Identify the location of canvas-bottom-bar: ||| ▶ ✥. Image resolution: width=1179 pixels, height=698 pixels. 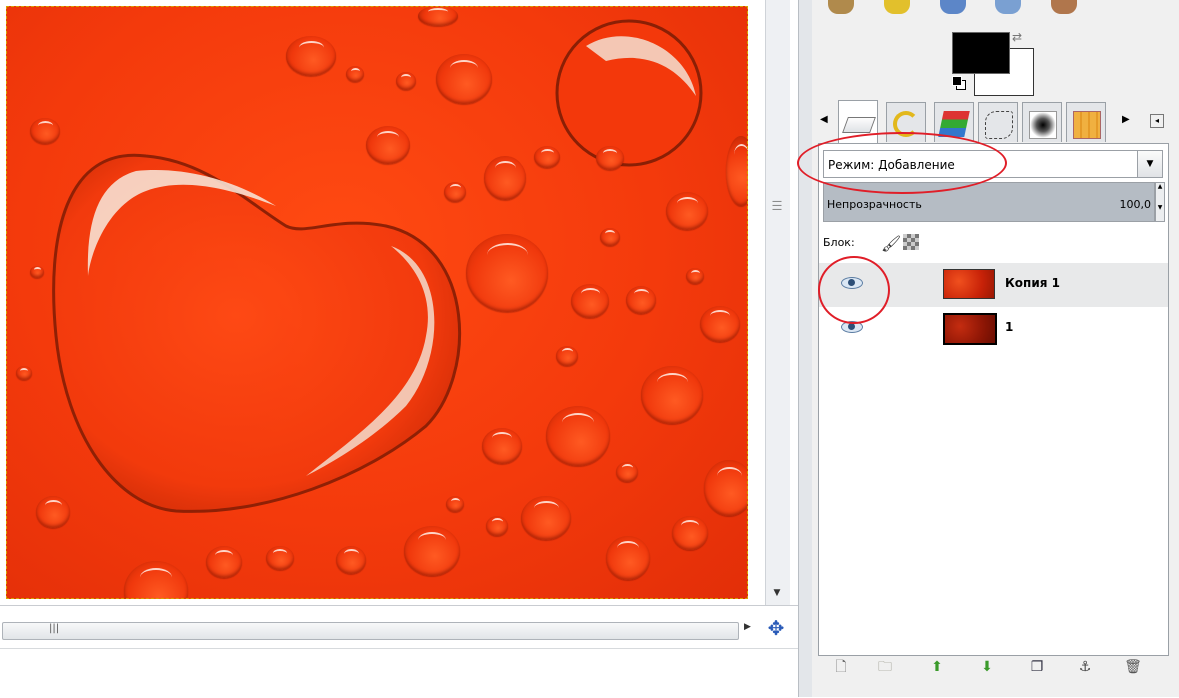
(400, 651).